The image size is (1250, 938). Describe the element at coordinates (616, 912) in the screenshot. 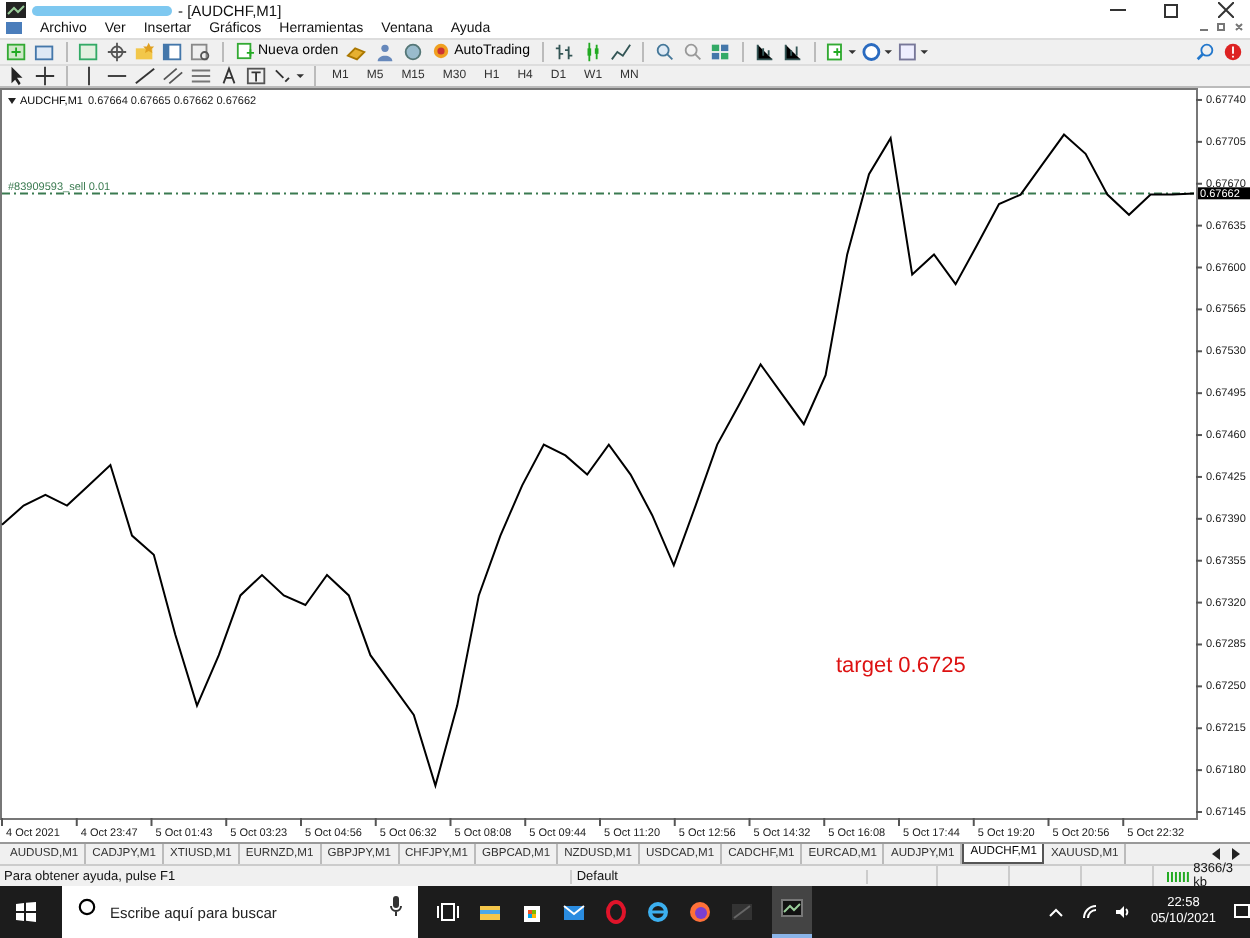

I see `ring-browser-icon` at that location.